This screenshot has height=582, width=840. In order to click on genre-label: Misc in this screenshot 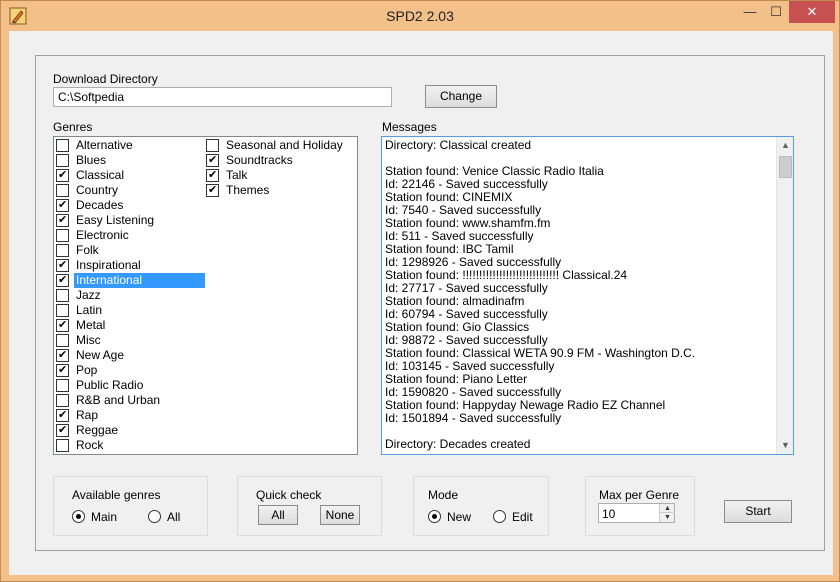, I will do `click(88, 340)`.